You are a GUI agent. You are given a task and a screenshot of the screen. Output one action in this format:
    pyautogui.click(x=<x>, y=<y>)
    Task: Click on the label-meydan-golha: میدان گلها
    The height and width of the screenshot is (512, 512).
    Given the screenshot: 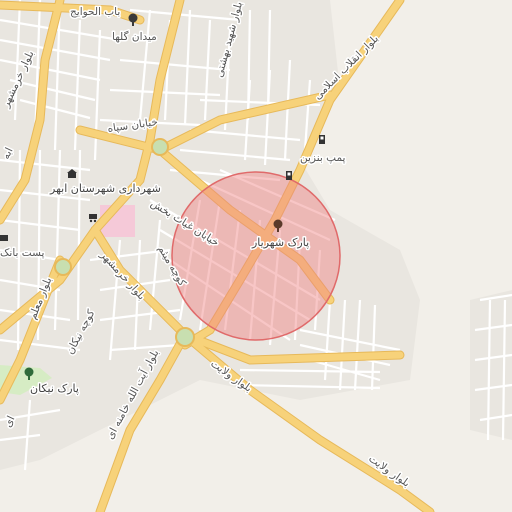 What is the action you would take?
    pyautogui.click(x=134, y=36)
    